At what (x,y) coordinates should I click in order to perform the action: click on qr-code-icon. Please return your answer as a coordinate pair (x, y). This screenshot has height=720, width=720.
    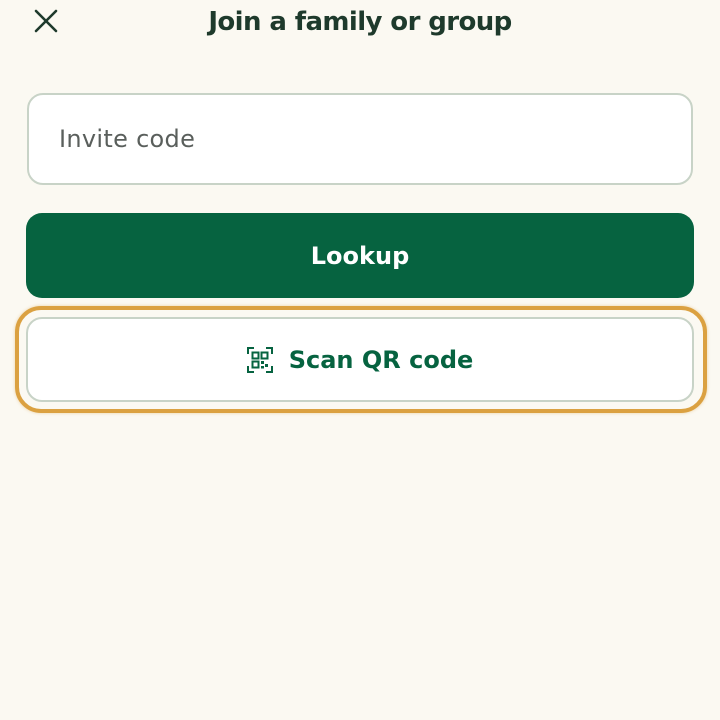
    Looking at the image, I should click on (259, 359).